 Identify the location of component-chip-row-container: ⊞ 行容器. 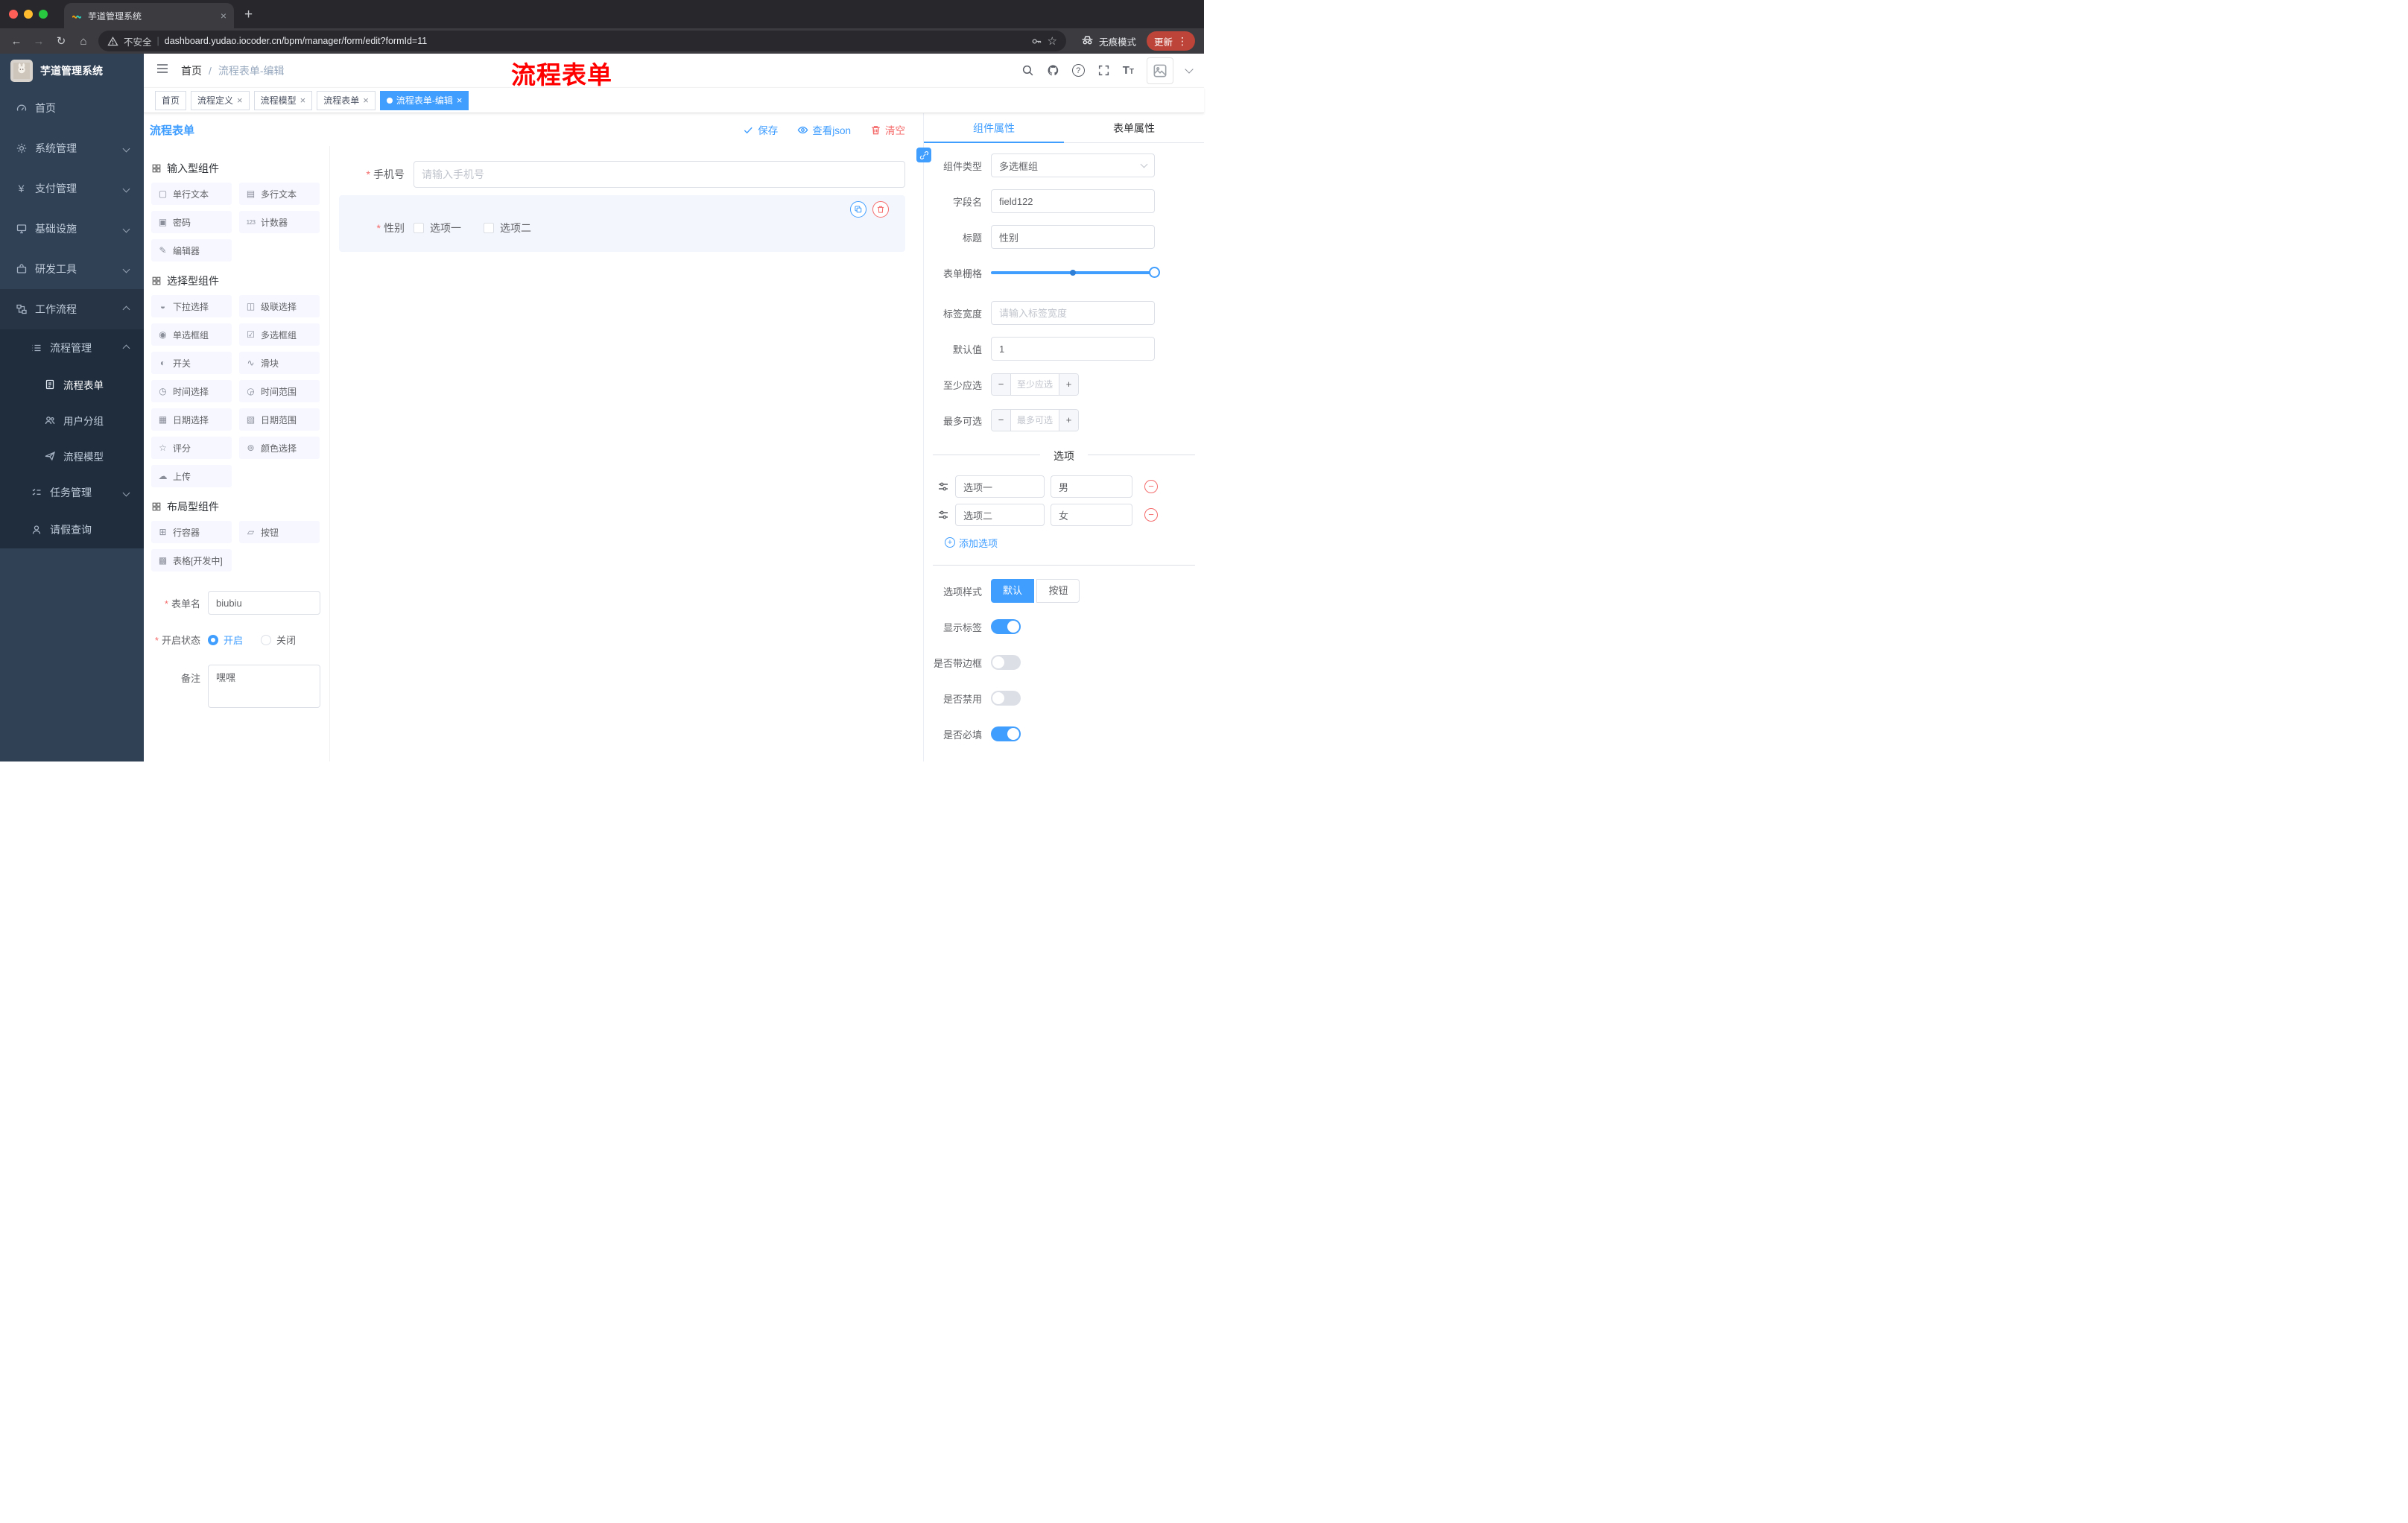
(191, 532).